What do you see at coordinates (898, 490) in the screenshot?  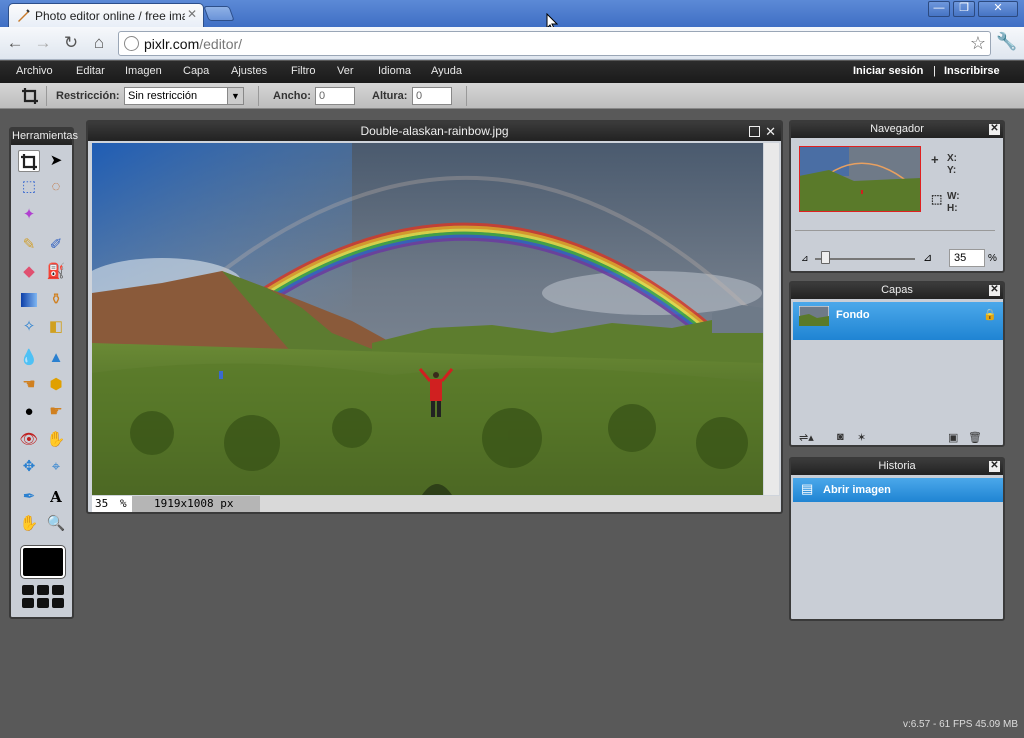 I see `history-item: ▤ Abrir imagen` at bounding box center [898, 490].